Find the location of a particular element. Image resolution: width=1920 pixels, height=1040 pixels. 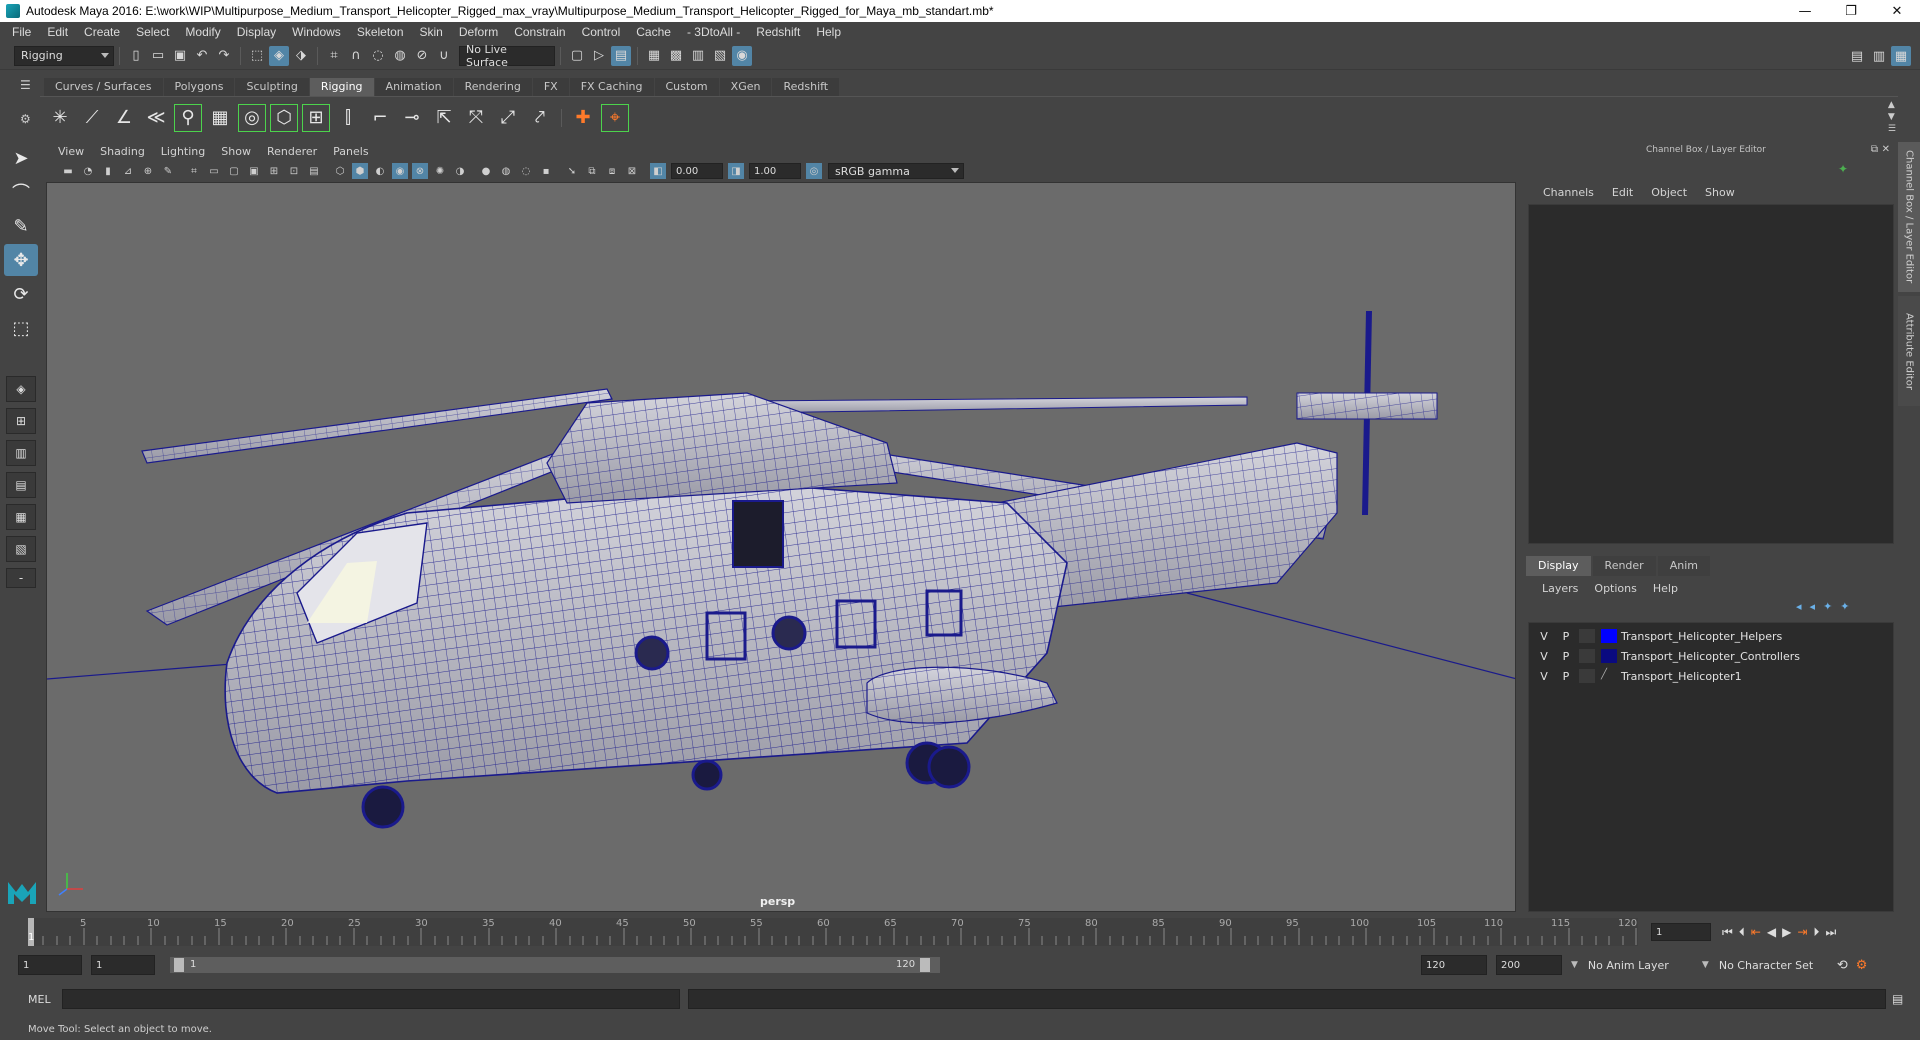

bind-skin-icon: ▦ is located at coordinates (220, 118).